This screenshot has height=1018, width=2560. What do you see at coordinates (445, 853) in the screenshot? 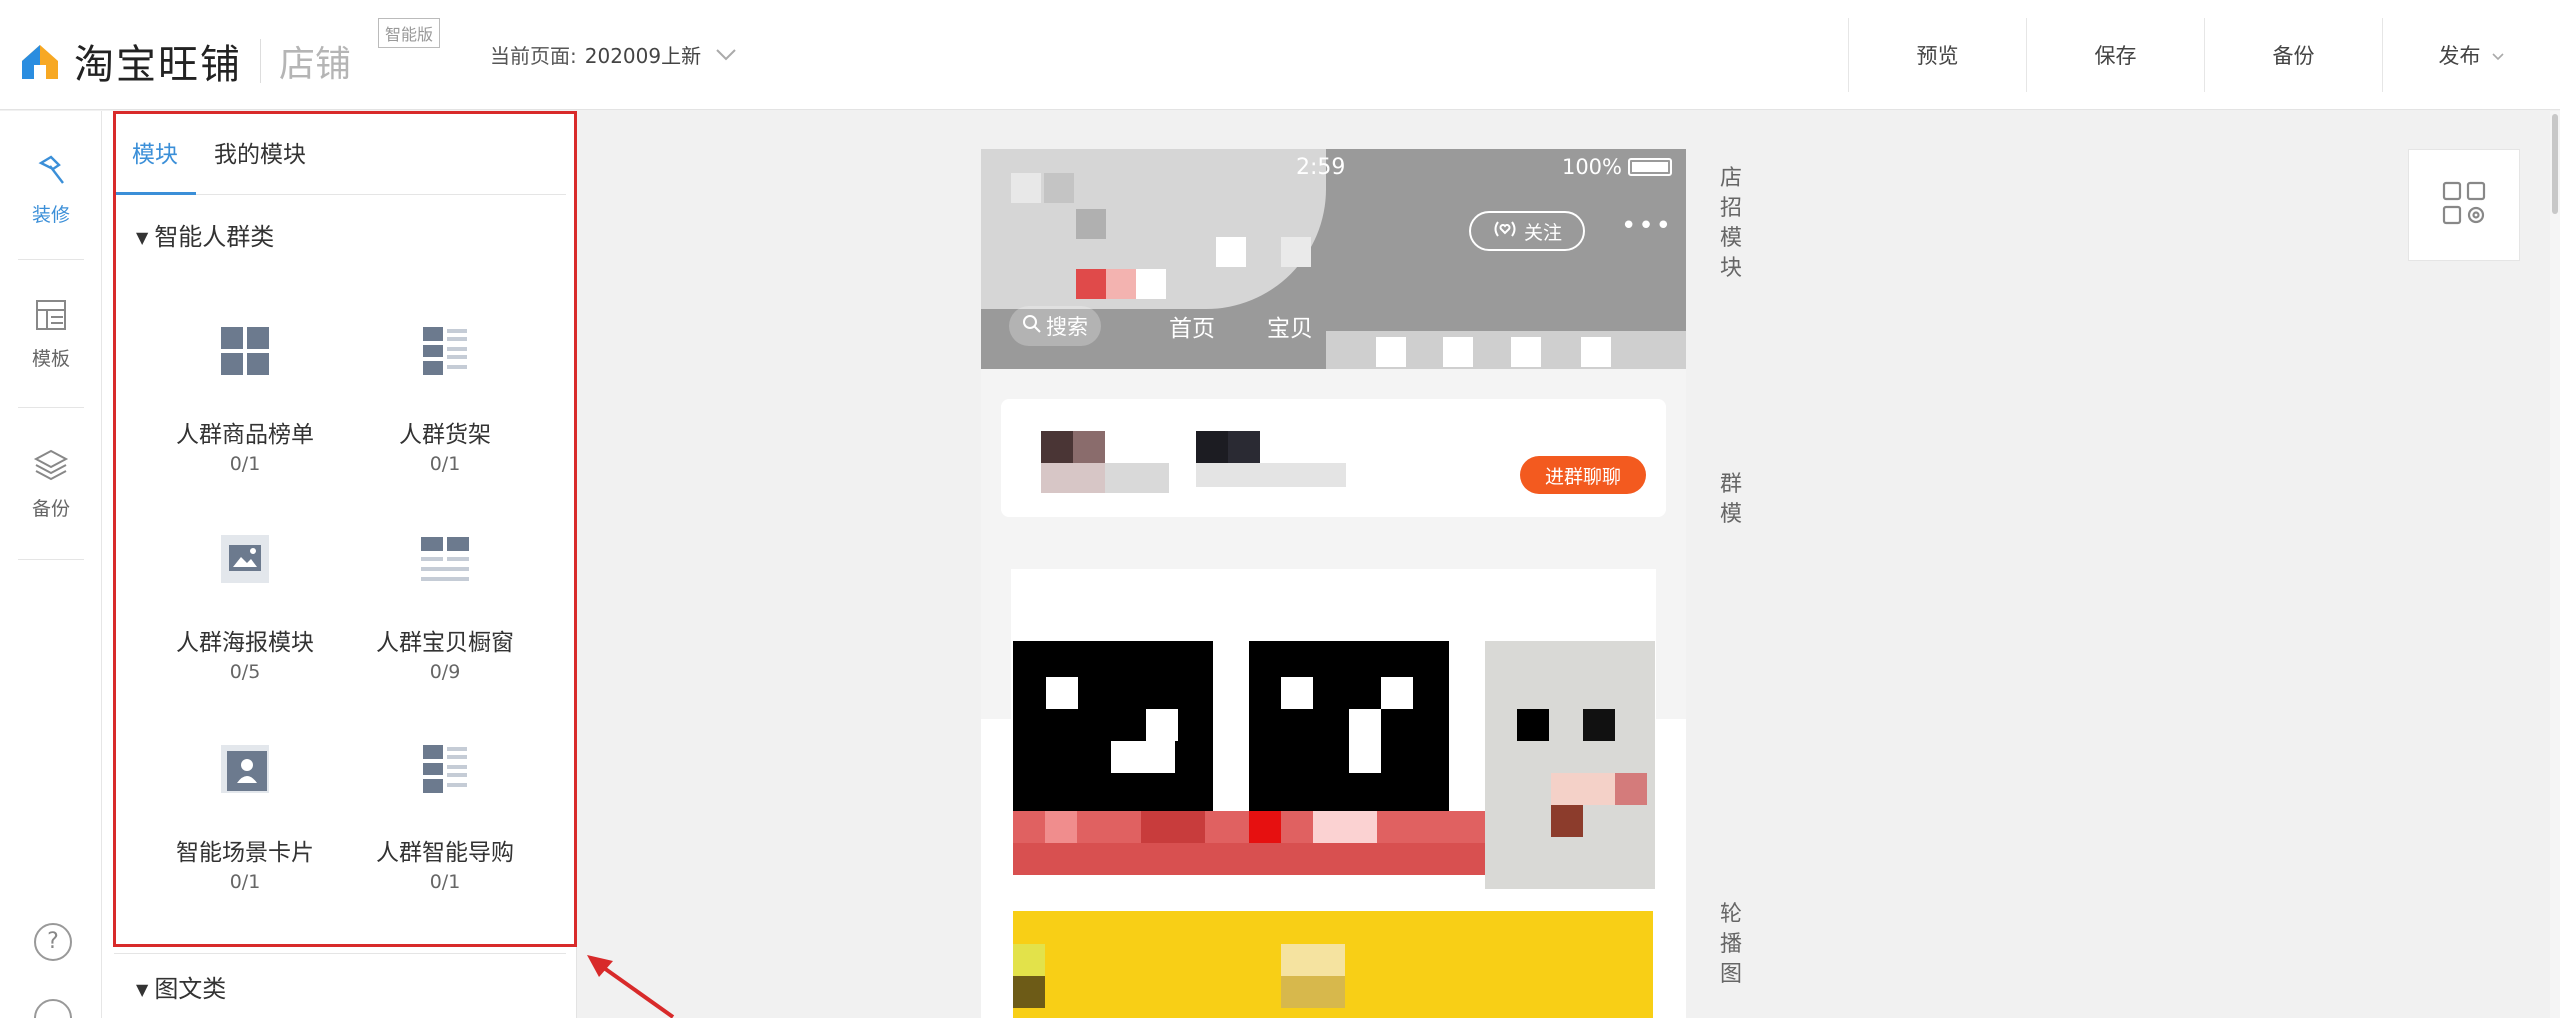
I see `module-name: 人群智能导购` at bounding box center [445, 853].